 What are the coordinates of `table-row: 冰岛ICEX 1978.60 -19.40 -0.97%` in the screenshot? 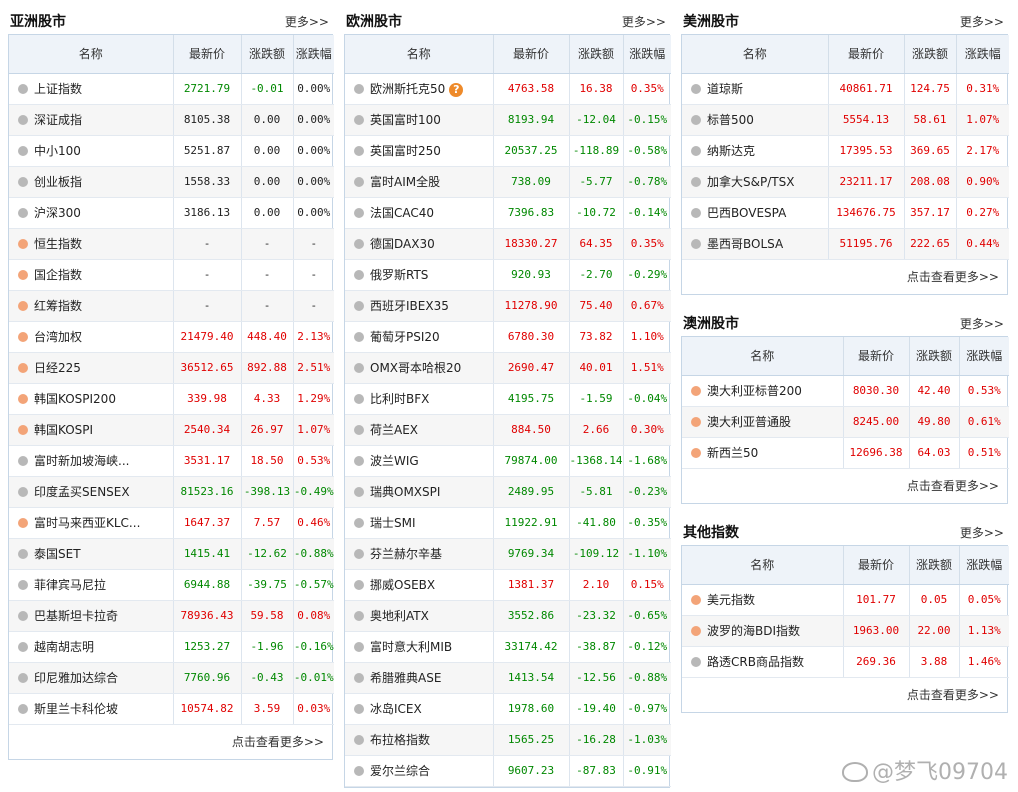 It's located at (508, 709).